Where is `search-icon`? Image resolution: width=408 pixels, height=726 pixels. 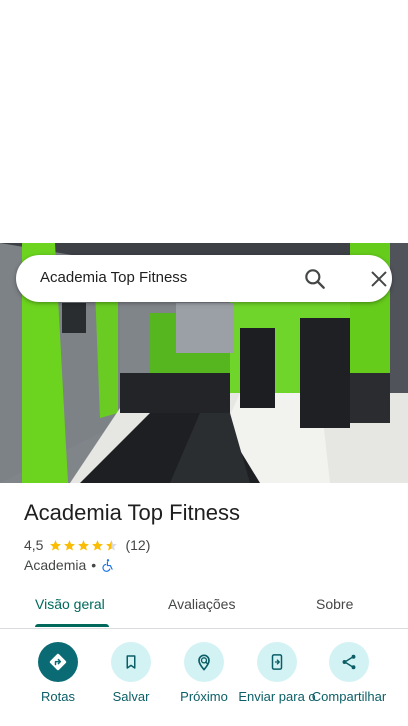
search-icon is located at coordinates (315, 279).